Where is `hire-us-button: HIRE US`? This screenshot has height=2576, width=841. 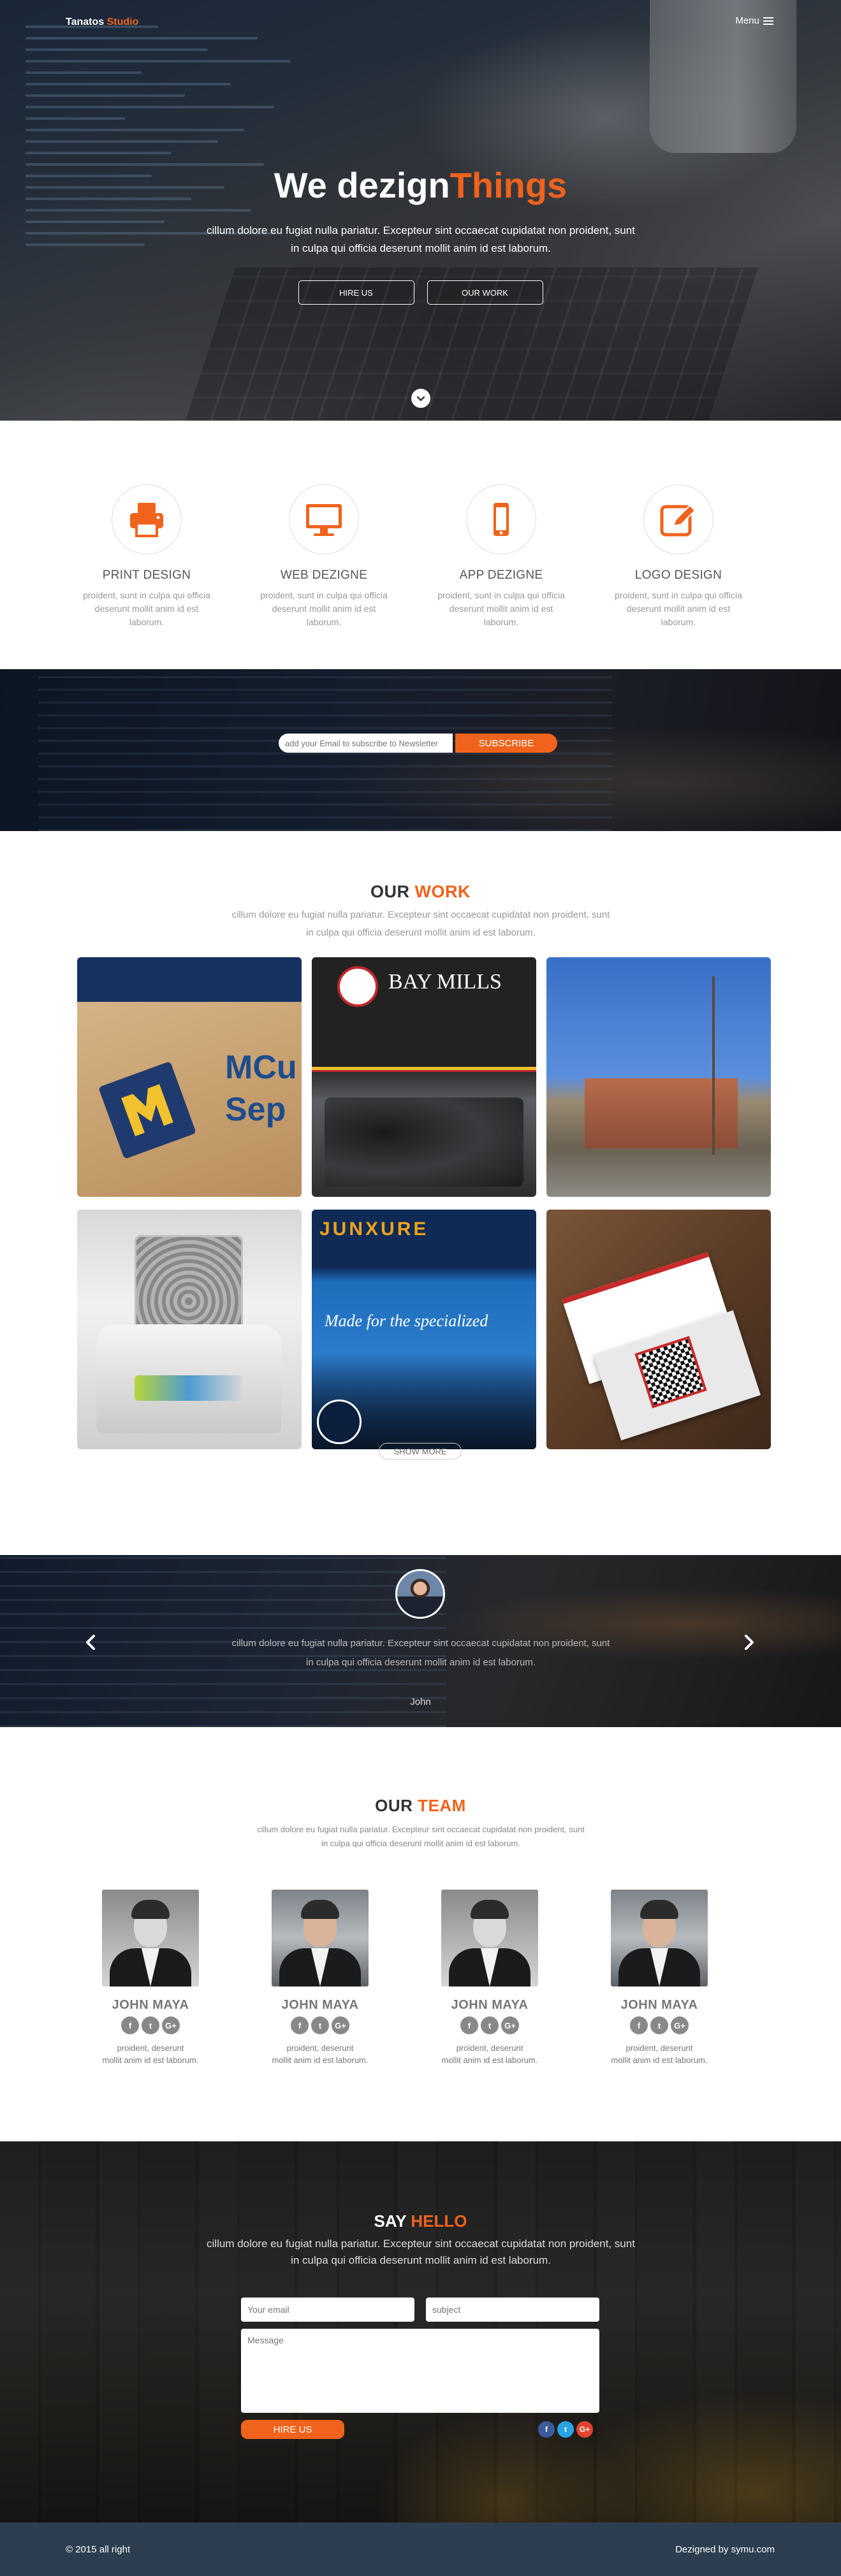
hire-us-button: HIRE US is located at coordinates (356, 292).